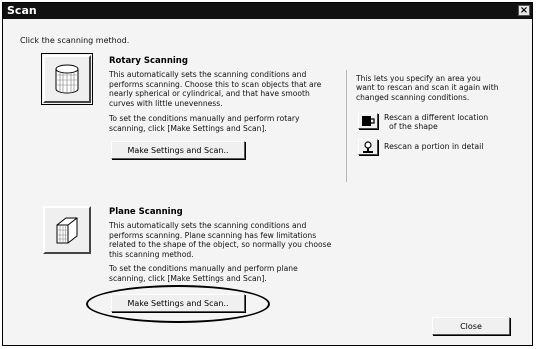 Image resolution: width=536 pixels, height=349 pixels. What do you see at coordinates (346, 126) in the screenshot?
I see `vertical-divider` at bounding box center [346, 126].